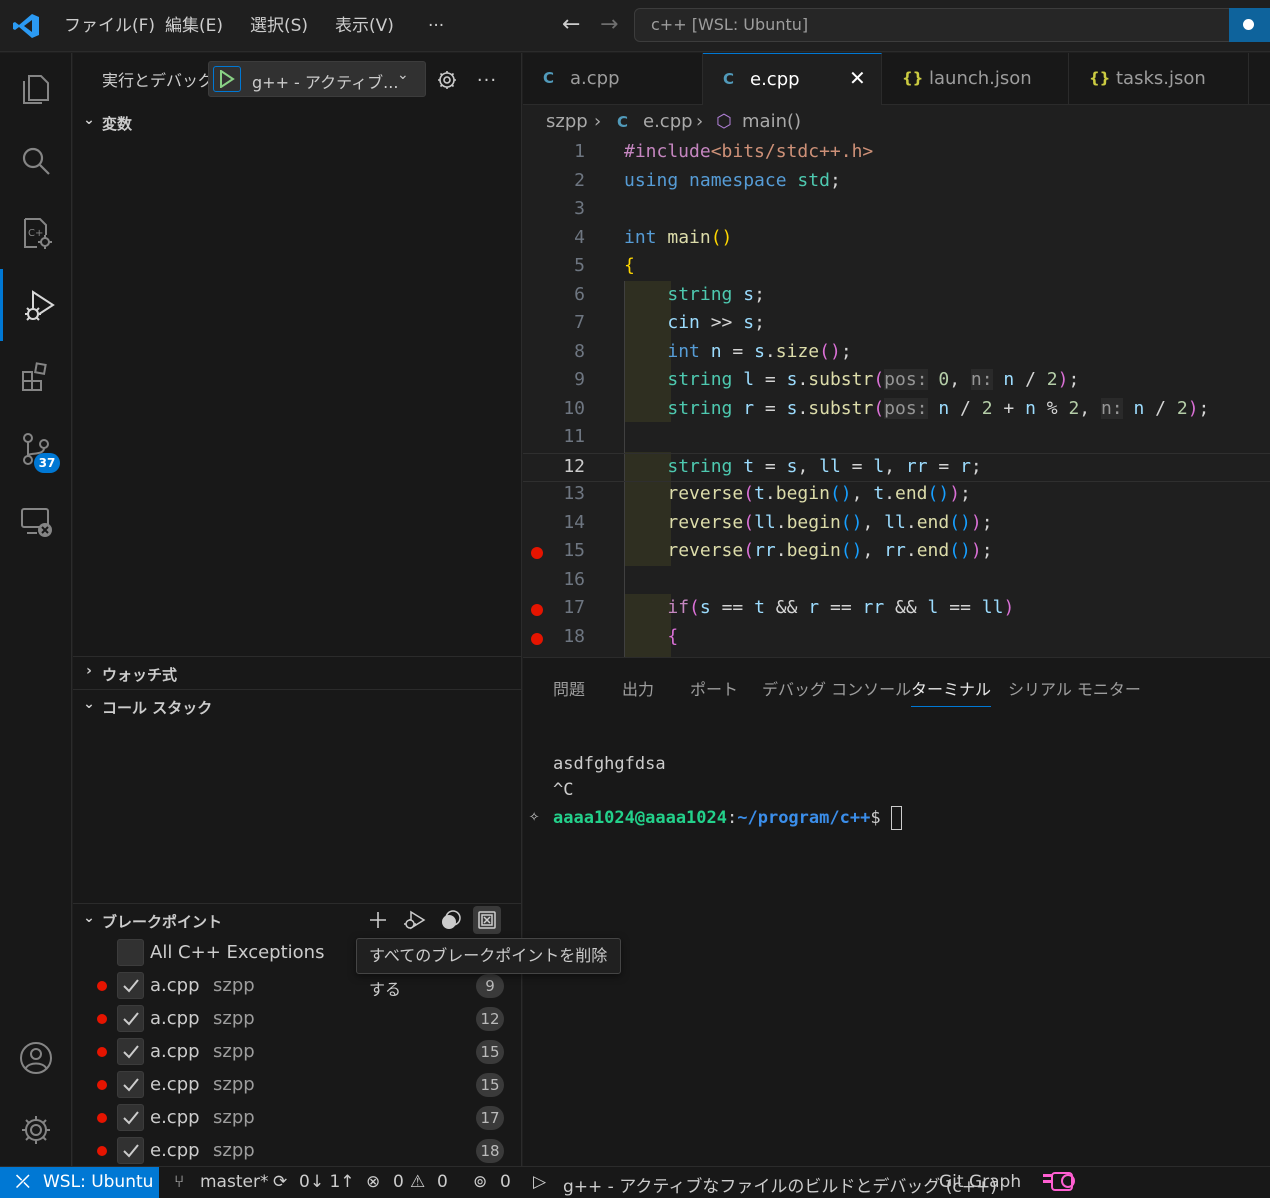 This screenshot has width=1270, height=1198. Describe the element at coordinates (975, 79) in the screenshot. I see `tab-launch-json: {} launch.json` at that location.